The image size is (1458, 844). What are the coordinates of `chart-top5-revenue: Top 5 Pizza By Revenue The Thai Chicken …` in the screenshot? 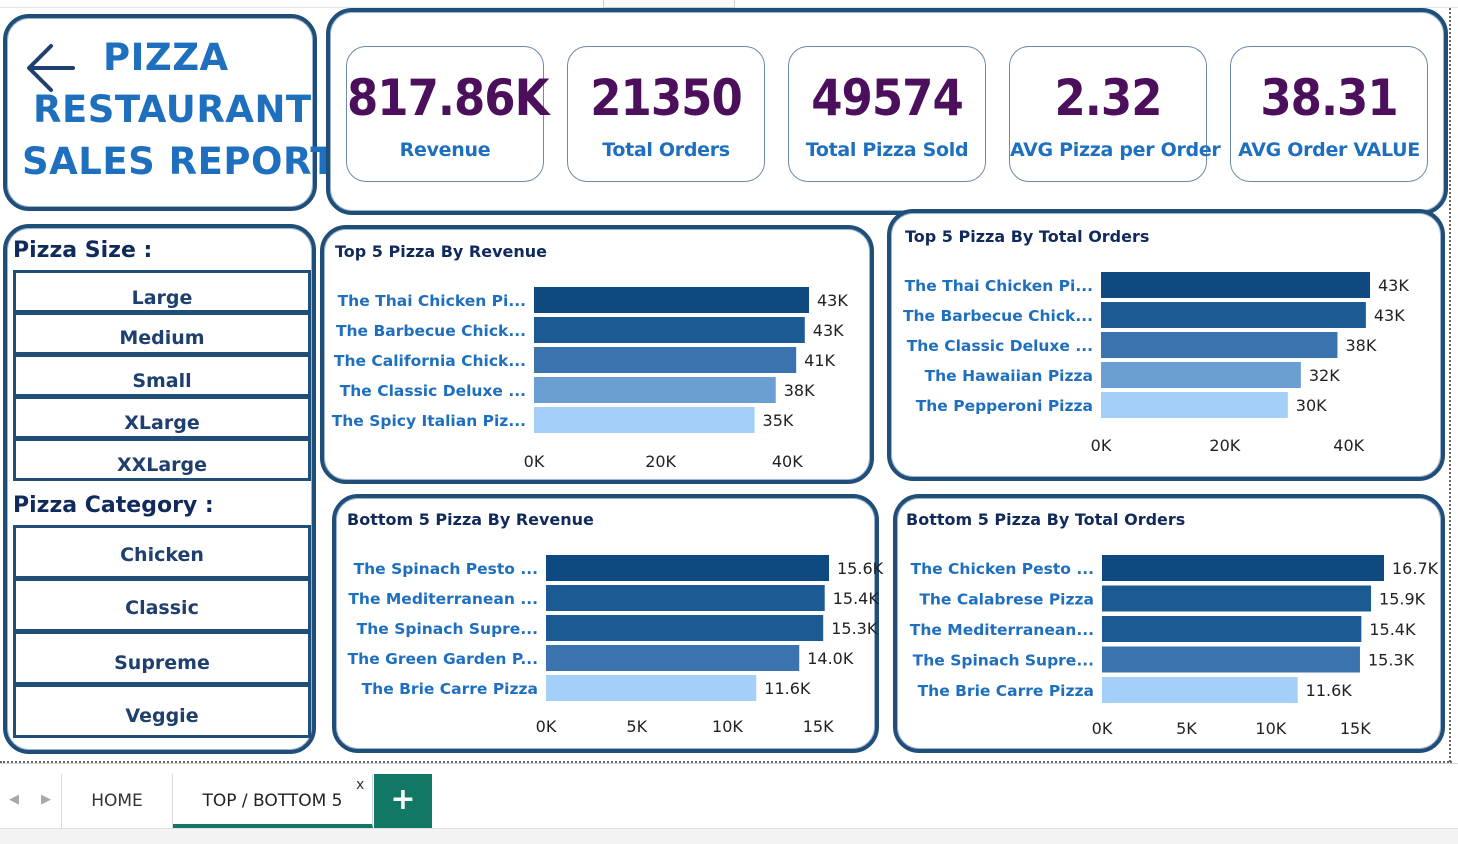 It's located at (597, 354).